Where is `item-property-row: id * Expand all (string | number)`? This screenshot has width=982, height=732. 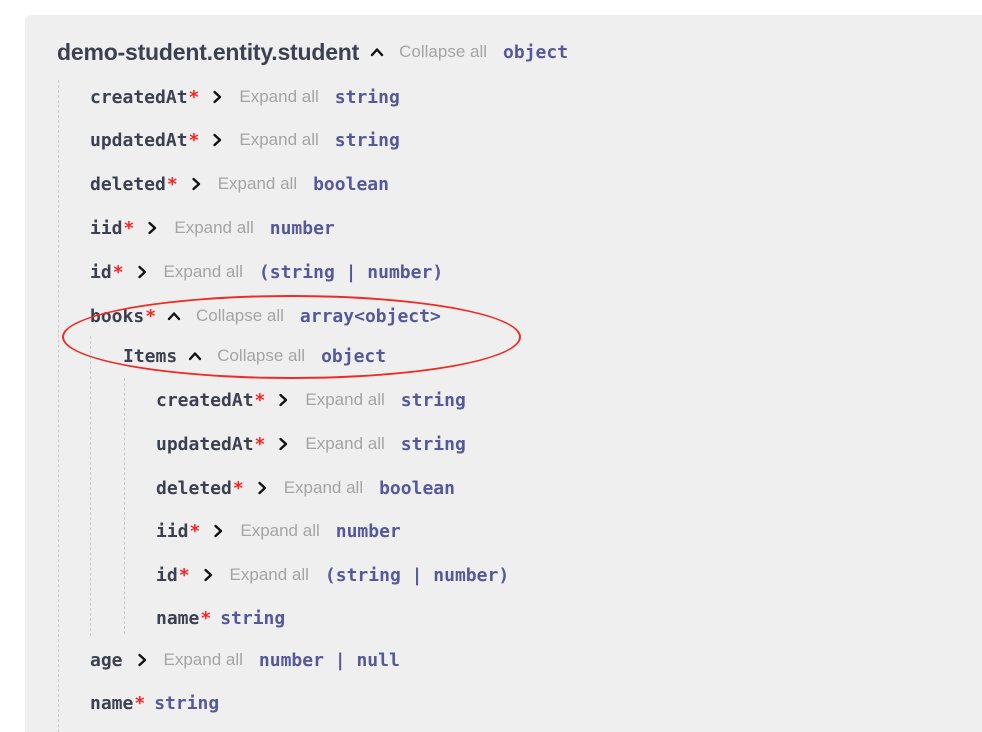
item-property-row: id * Expand all (string | number) is located at coordinates (332, 575).